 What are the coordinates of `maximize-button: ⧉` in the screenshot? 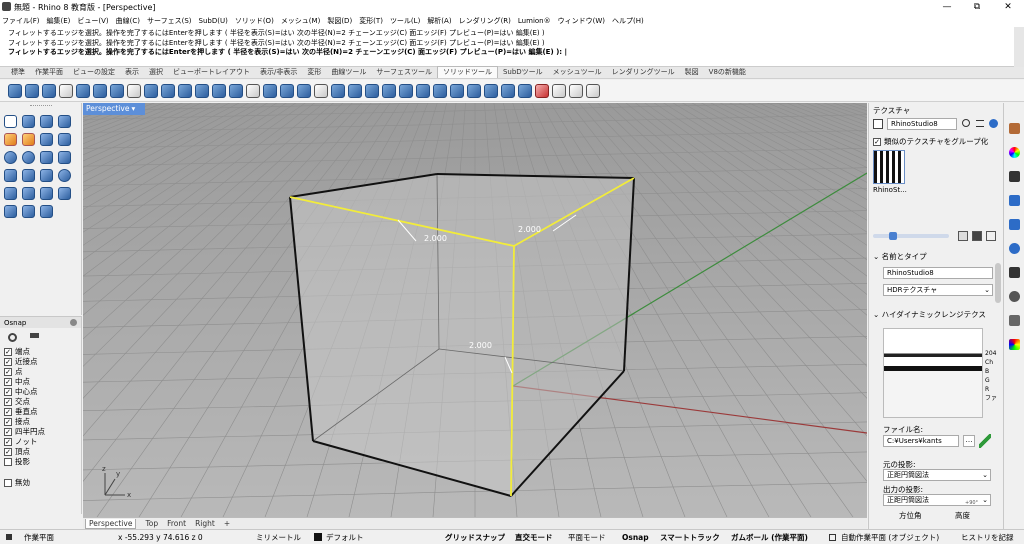 It's located at (977, 7).